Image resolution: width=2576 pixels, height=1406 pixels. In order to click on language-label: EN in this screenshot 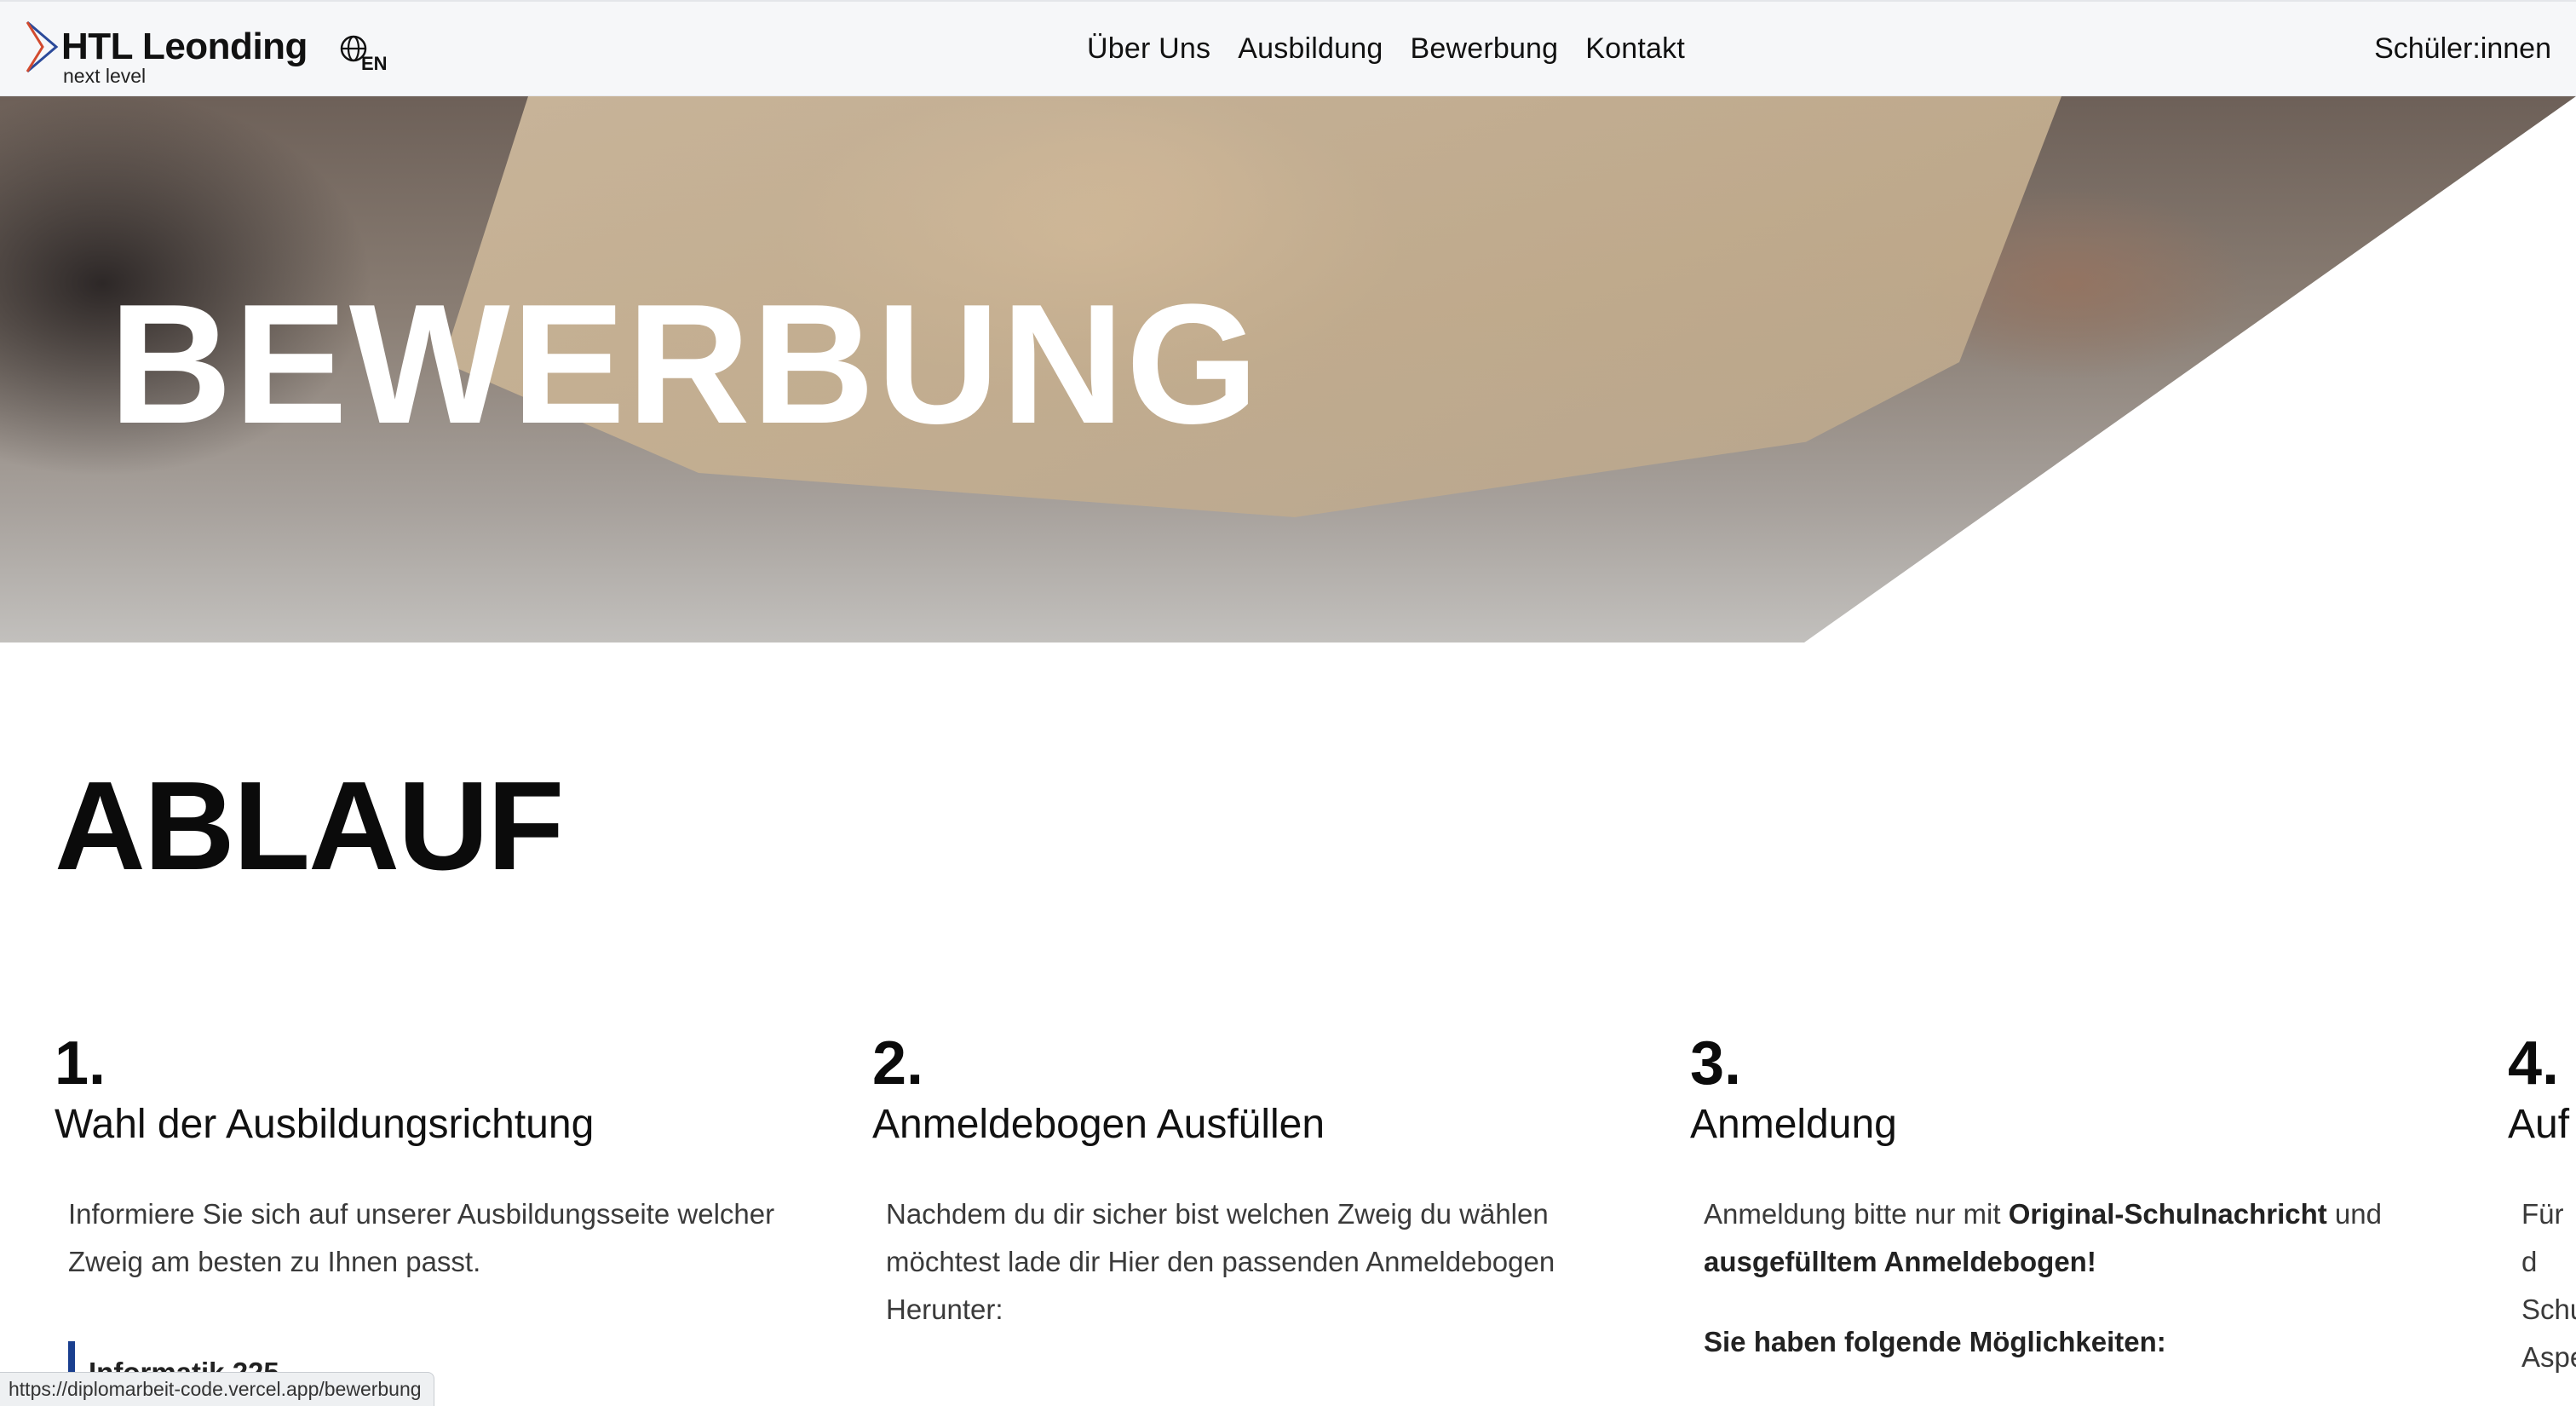, I will do `click(375, 63)`.